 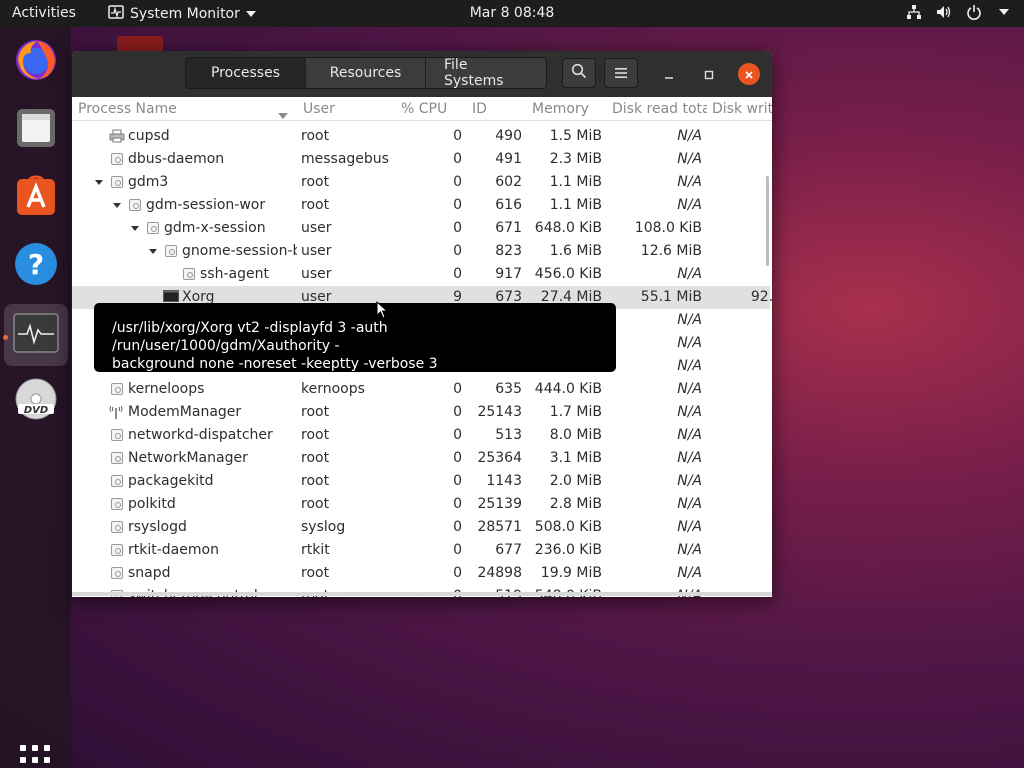 What do you see at coordinates (1004, 12) in the screenshot?
I see `chevron-down-icon` at bounding box center [1004, 12].